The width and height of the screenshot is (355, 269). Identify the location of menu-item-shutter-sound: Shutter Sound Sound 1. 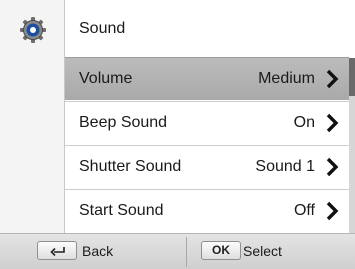
(207, 166).